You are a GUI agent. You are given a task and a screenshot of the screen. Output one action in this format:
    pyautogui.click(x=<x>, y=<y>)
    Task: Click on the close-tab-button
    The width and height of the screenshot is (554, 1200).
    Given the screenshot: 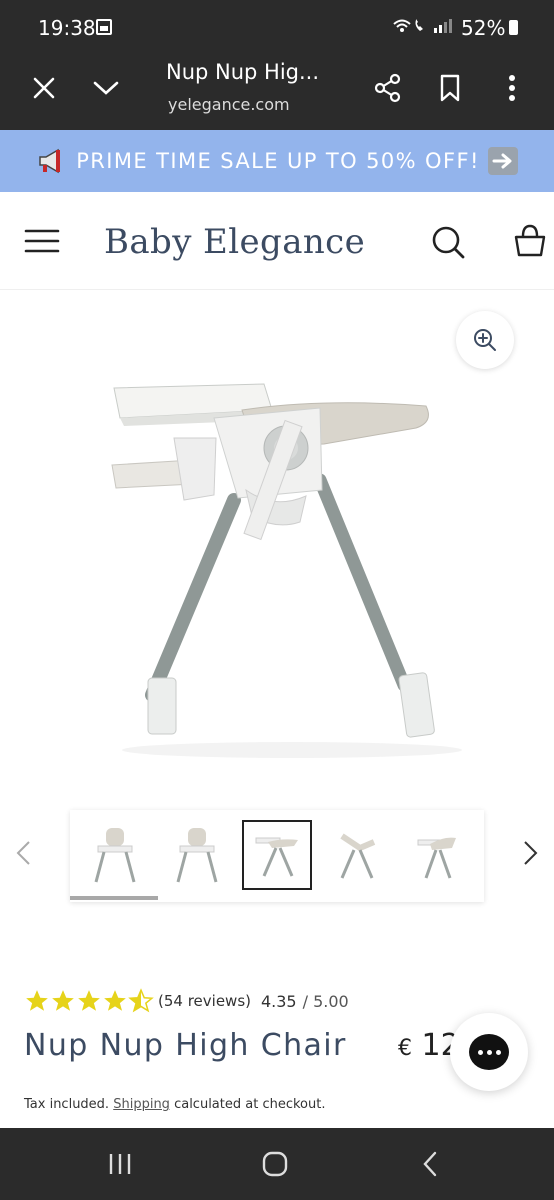 What is the action you would take?
    pyautogui.click(x=44, y=88)
    